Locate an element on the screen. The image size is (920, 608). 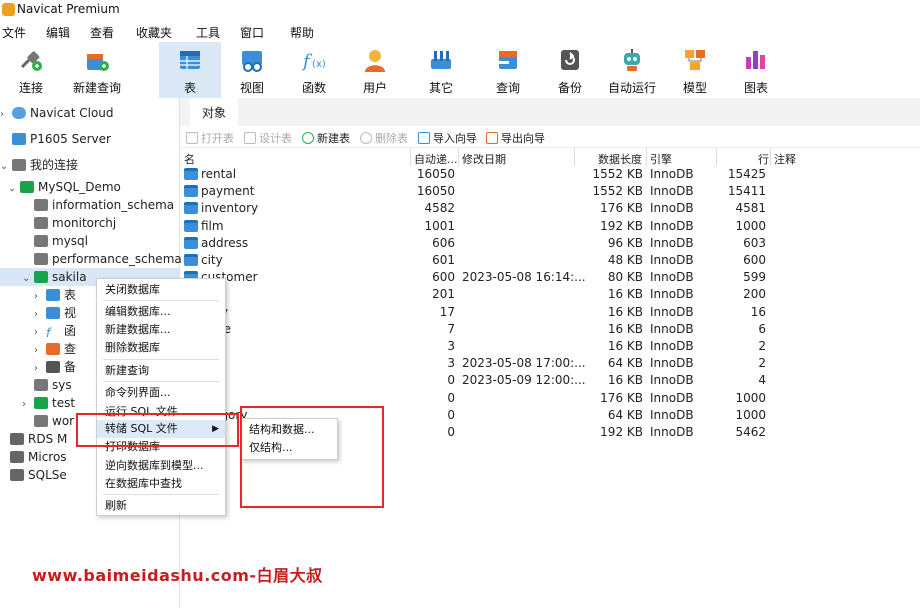
table-icon is located at coordinates (191, 174).